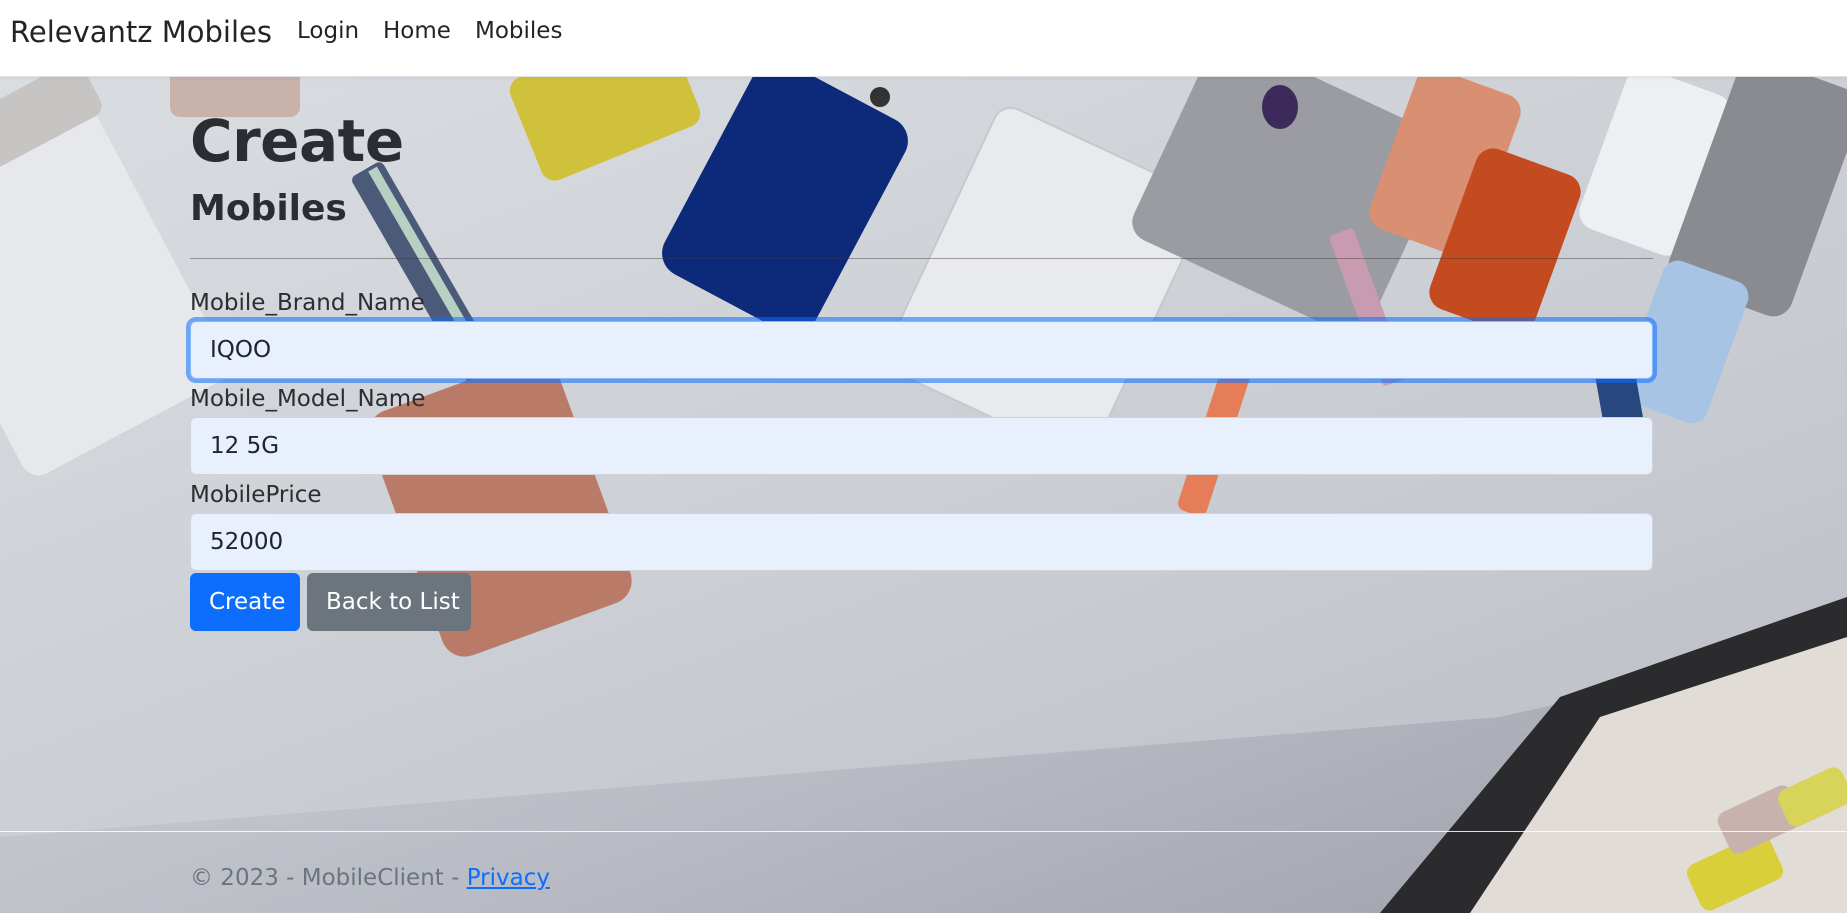 Image resolution: width=1847 pixels, height=913 pixels. I want to click on footer-copyright: © 2023 - MobileClient -, so click(328, 878).